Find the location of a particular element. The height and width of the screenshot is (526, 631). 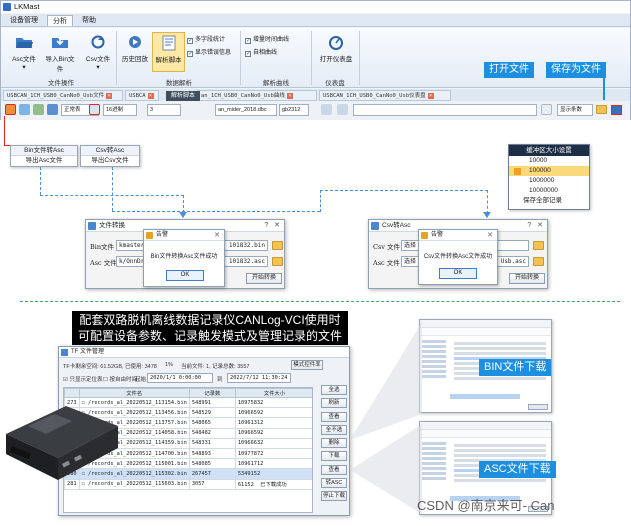

csv-file-button: Csv文件 ▾ is located at coordinates (98, 52).